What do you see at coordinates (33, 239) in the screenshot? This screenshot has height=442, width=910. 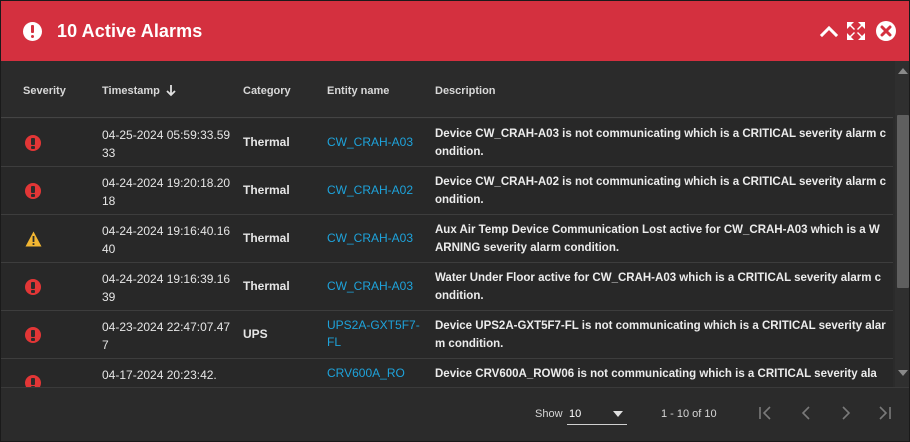 I see `warning-severity-icon` at bounding box center [33, 239].